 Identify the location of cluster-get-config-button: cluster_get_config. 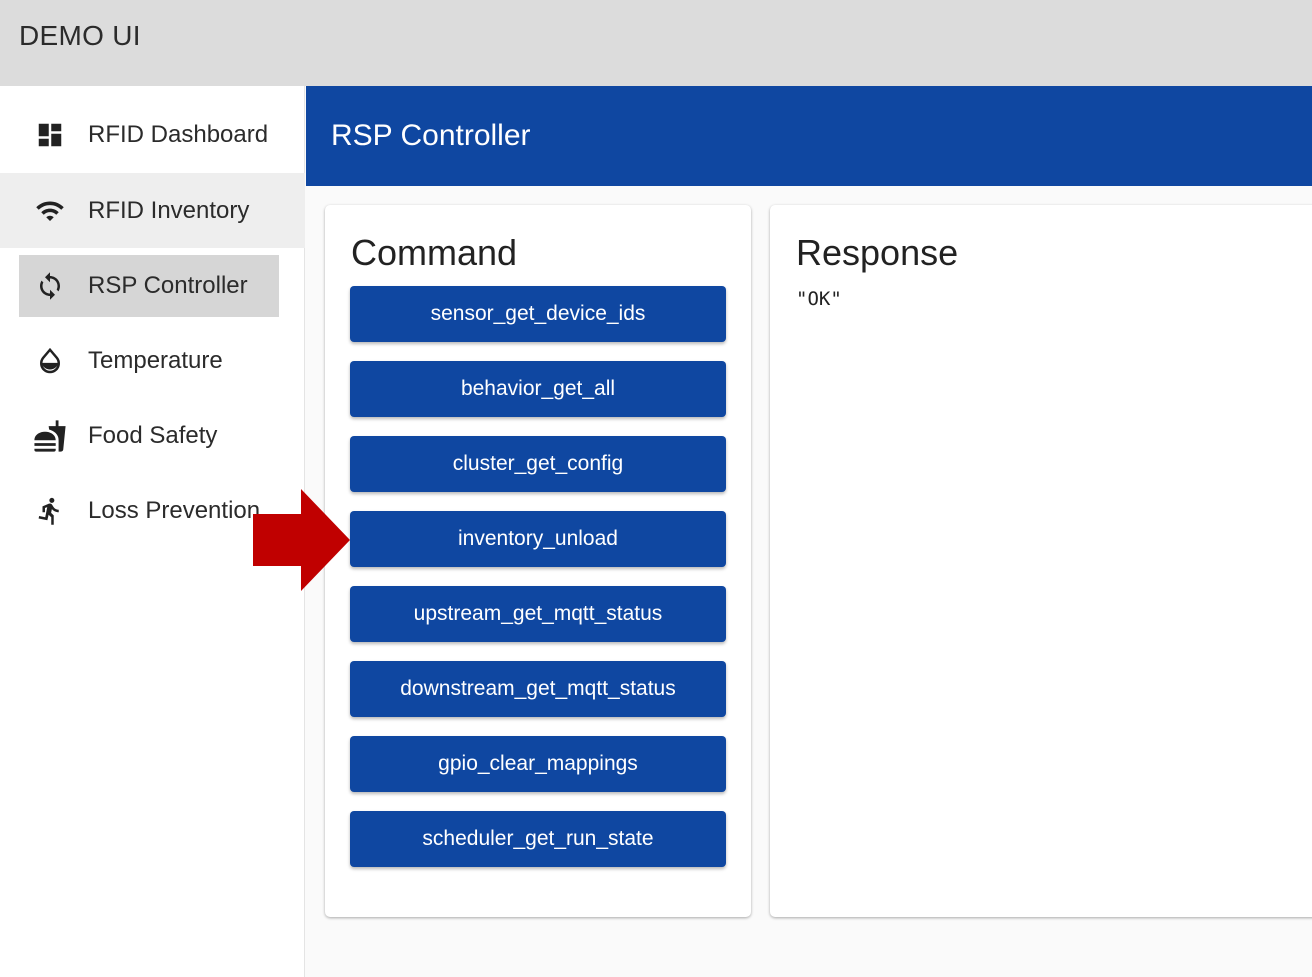
(538, 464).